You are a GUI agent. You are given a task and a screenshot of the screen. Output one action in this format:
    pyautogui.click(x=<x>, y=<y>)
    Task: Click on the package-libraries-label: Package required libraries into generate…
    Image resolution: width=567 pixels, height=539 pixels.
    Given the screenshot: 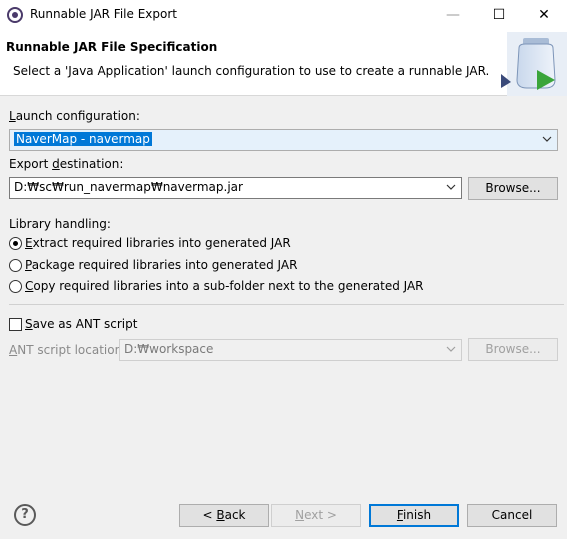 What is the action you would take?
    pyautogui.click(x=161, y=265)
    